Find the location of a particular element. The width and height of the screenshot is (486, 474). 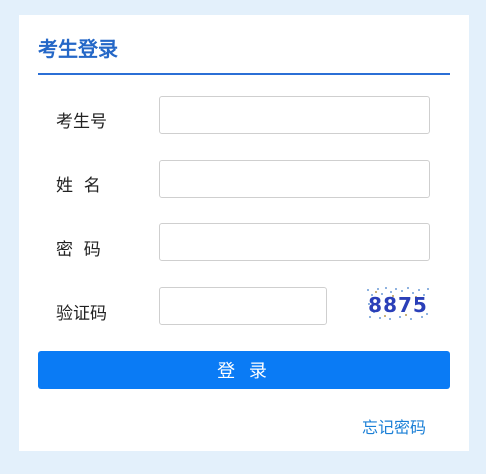

captcha-image: 8875 is located at coordinates (398, 303).